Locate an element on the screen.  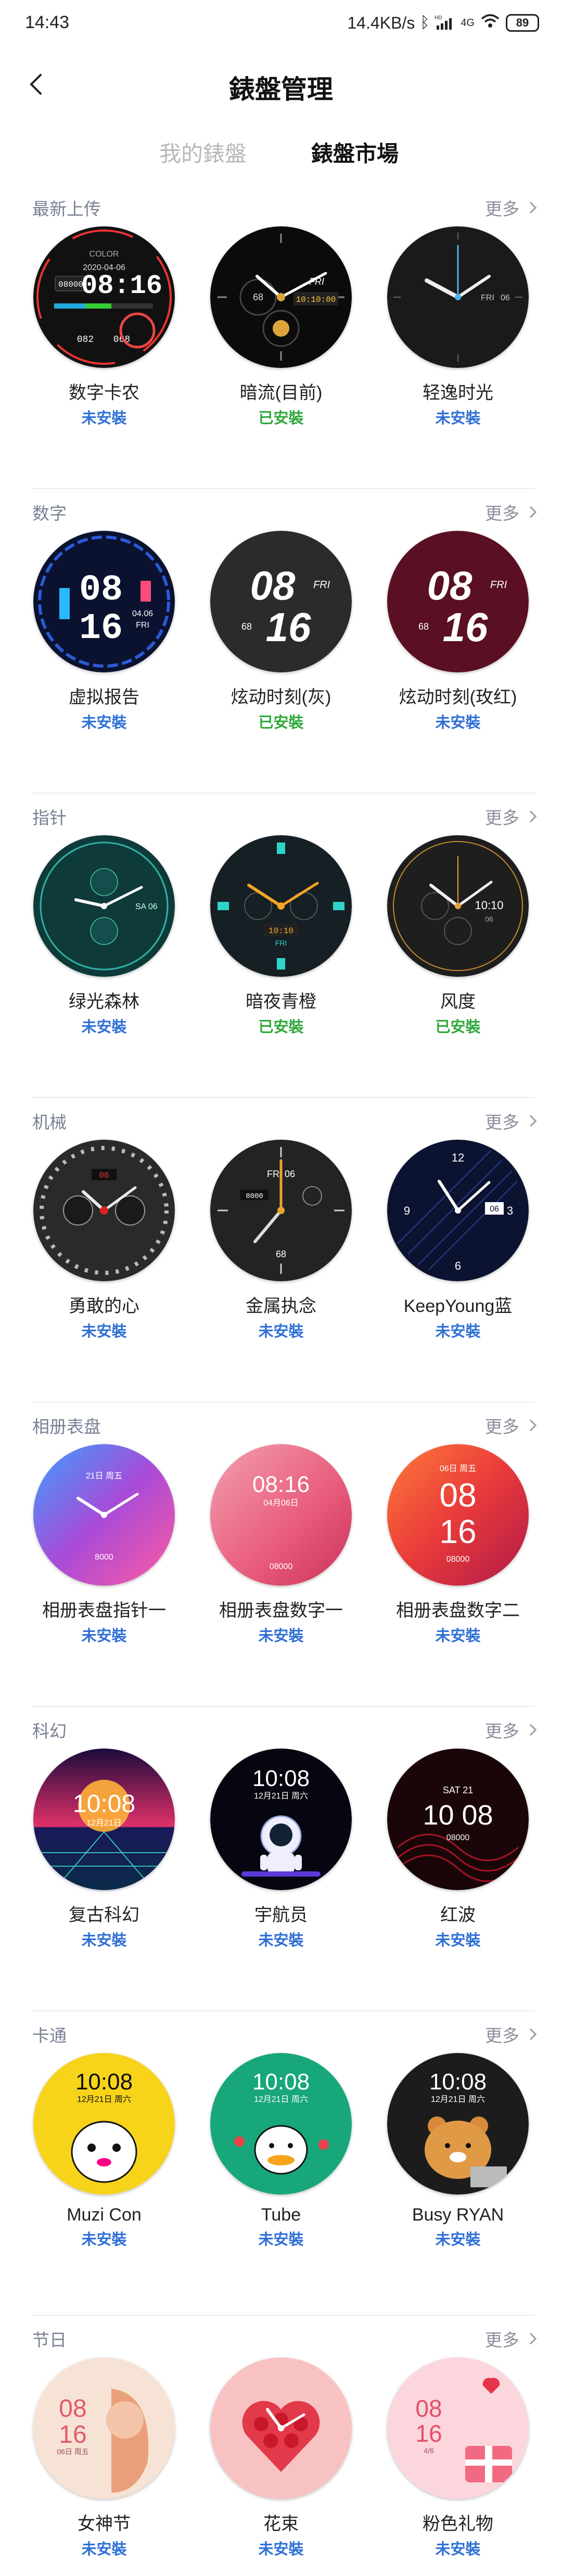
watchface-card: 08 16 04.06 FRI 虚拟报告 未安裝 is located at coordinates (104, 631).